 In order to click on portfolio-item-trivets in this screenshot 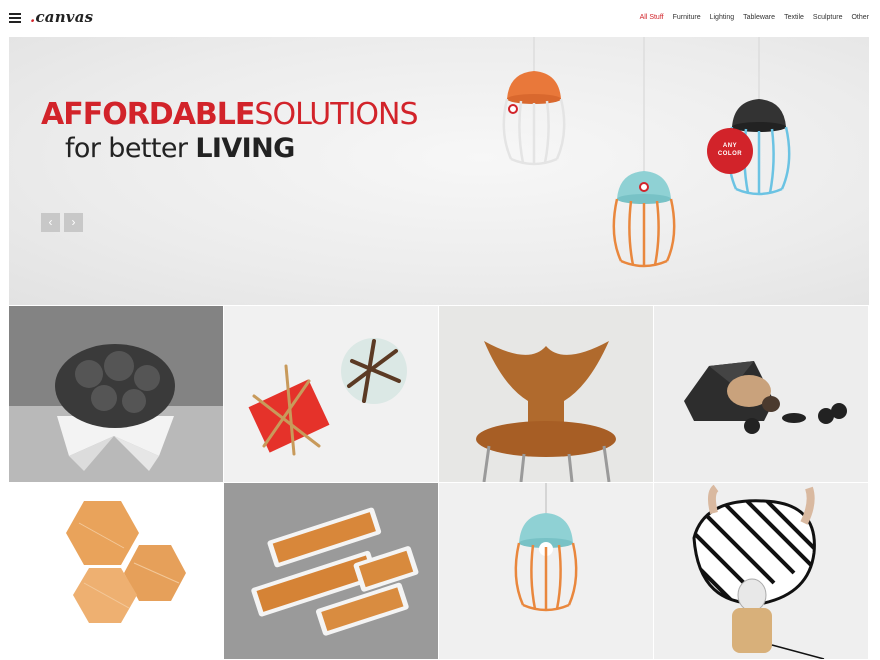, I will do `click(331, 394)`.